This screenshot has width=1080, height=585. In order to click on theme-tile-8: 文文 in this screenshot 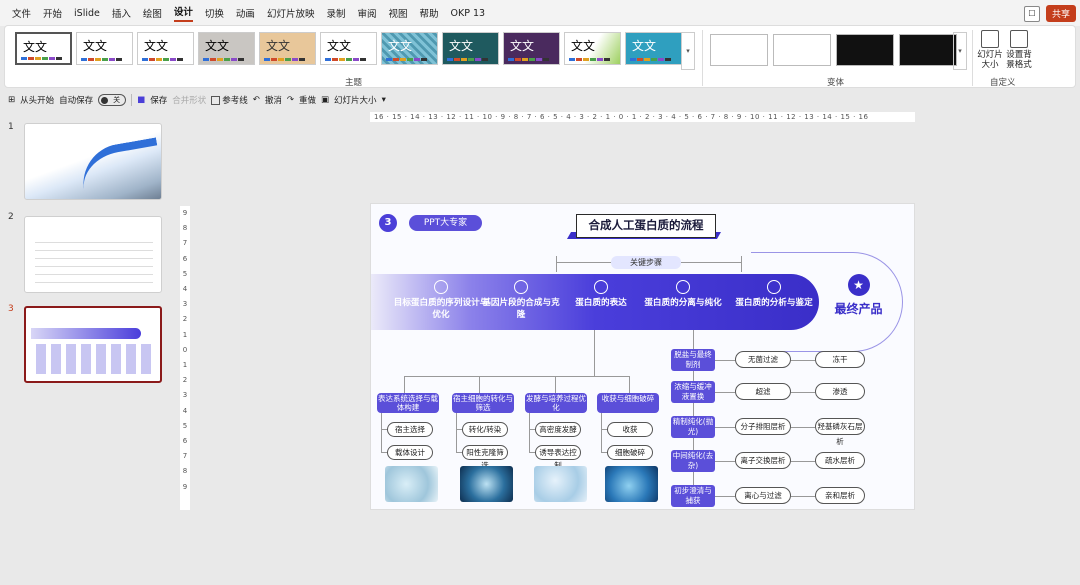, I will do `click(470, 48)`.